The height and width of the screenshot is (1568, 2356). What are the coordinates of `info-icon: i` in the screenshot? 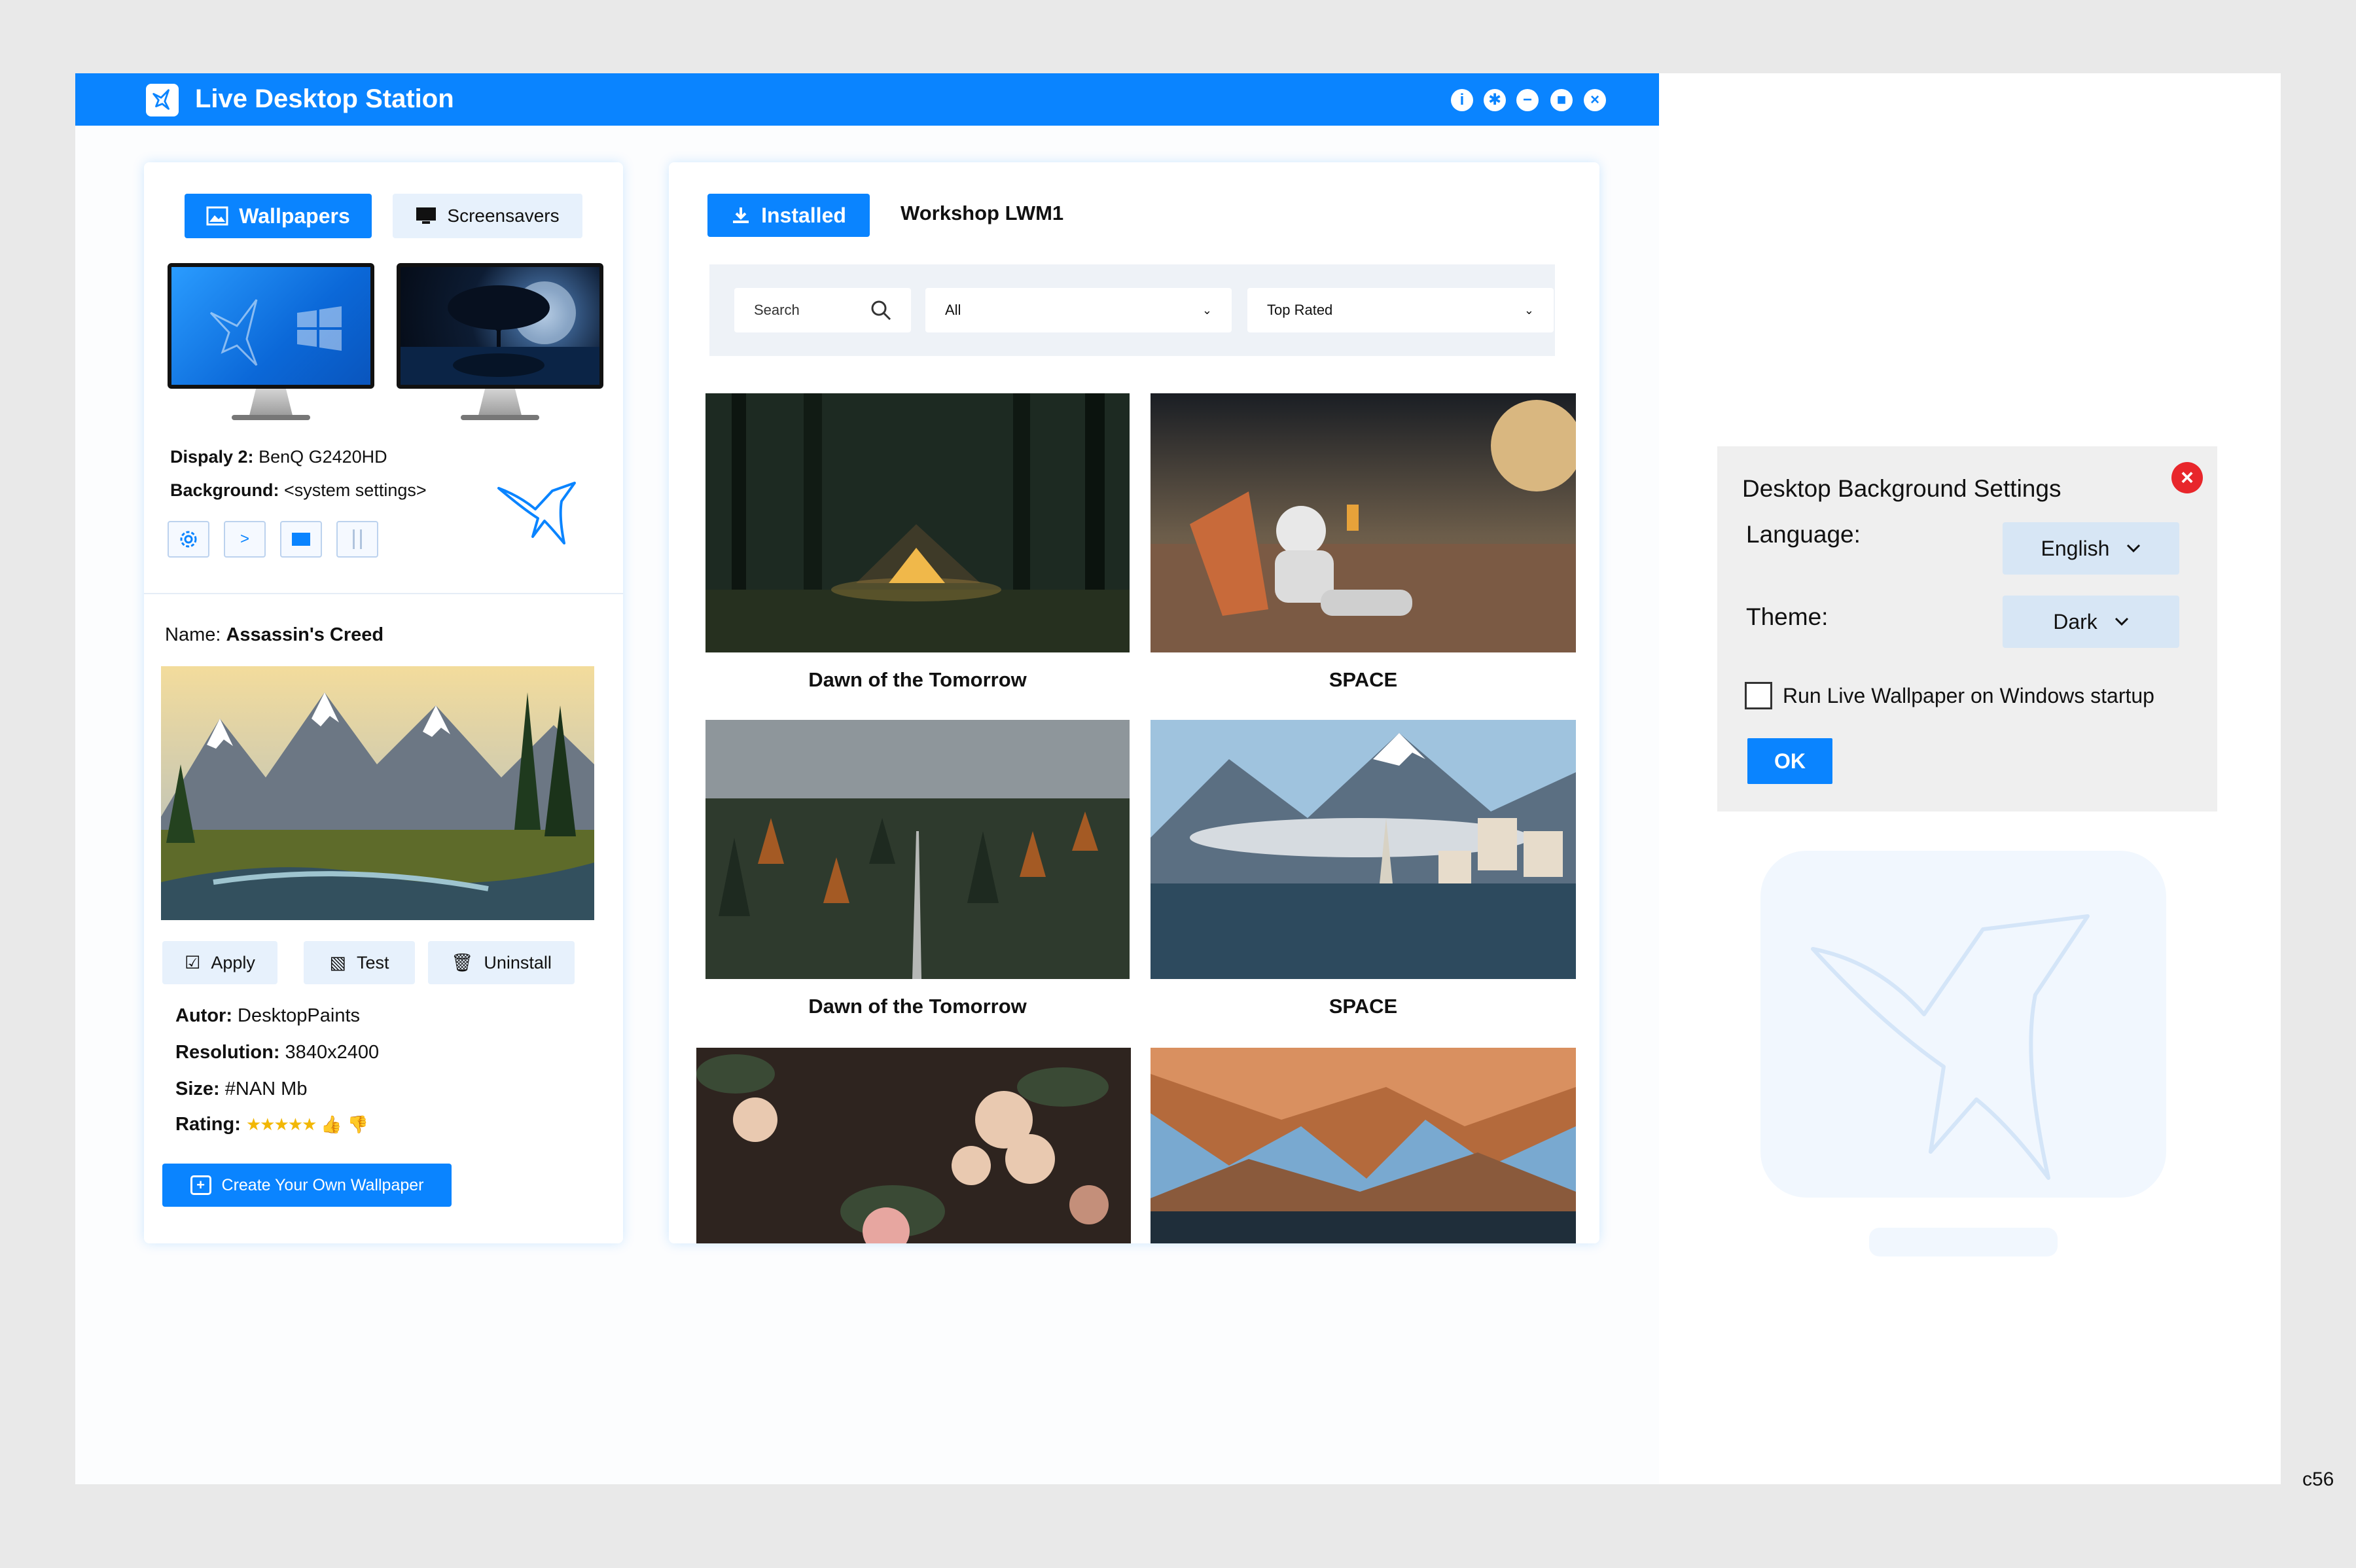 It's located at (1462, 100).